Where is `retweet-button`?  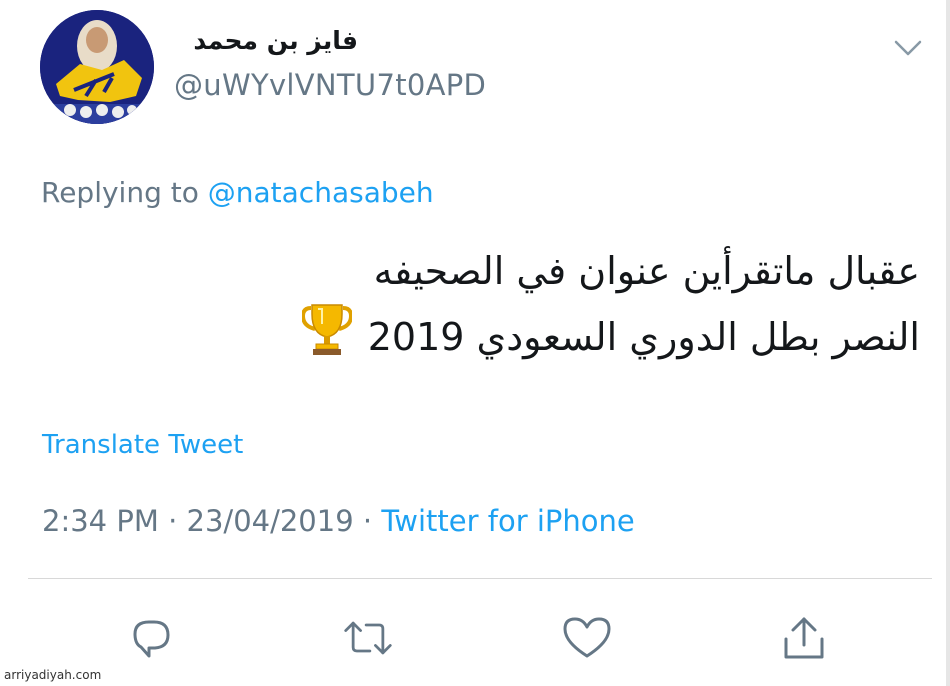
retweet-button is located at coordinates (368, 638).